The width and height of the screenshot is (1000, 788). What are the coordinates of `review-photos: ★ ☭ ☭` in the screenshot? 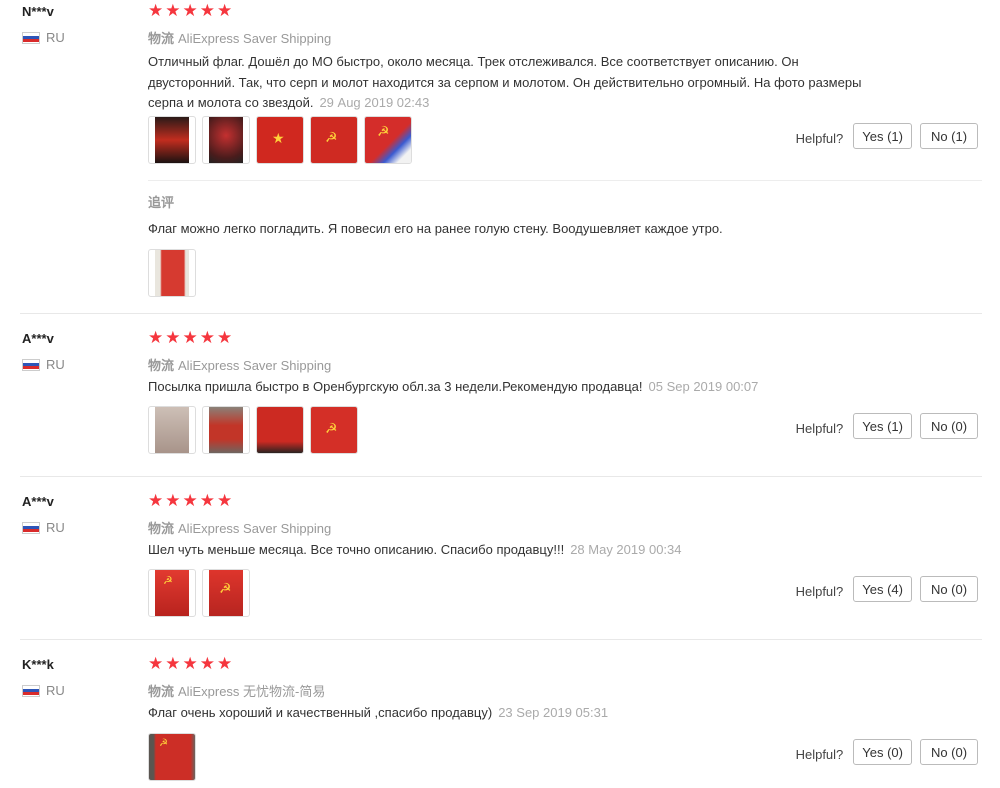 It's located at (280, 140).